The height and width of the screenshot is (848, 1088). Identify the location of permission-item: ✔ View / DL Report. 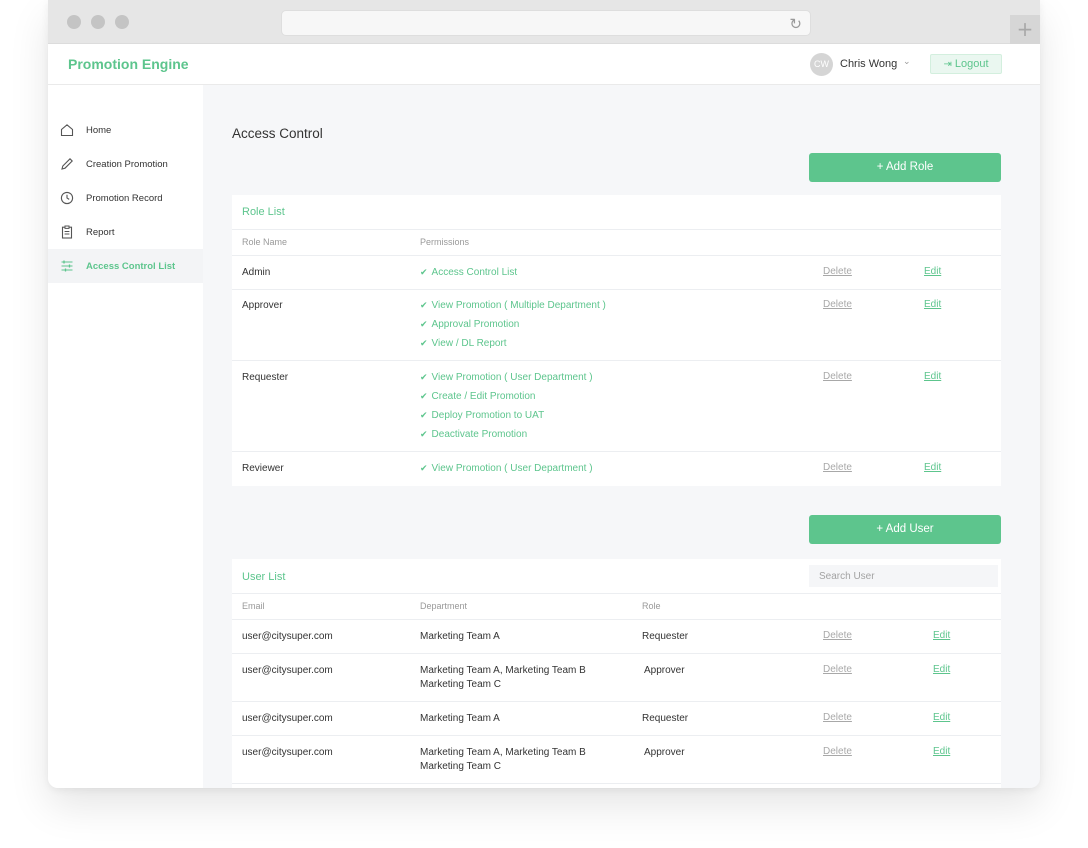
(463, 343).